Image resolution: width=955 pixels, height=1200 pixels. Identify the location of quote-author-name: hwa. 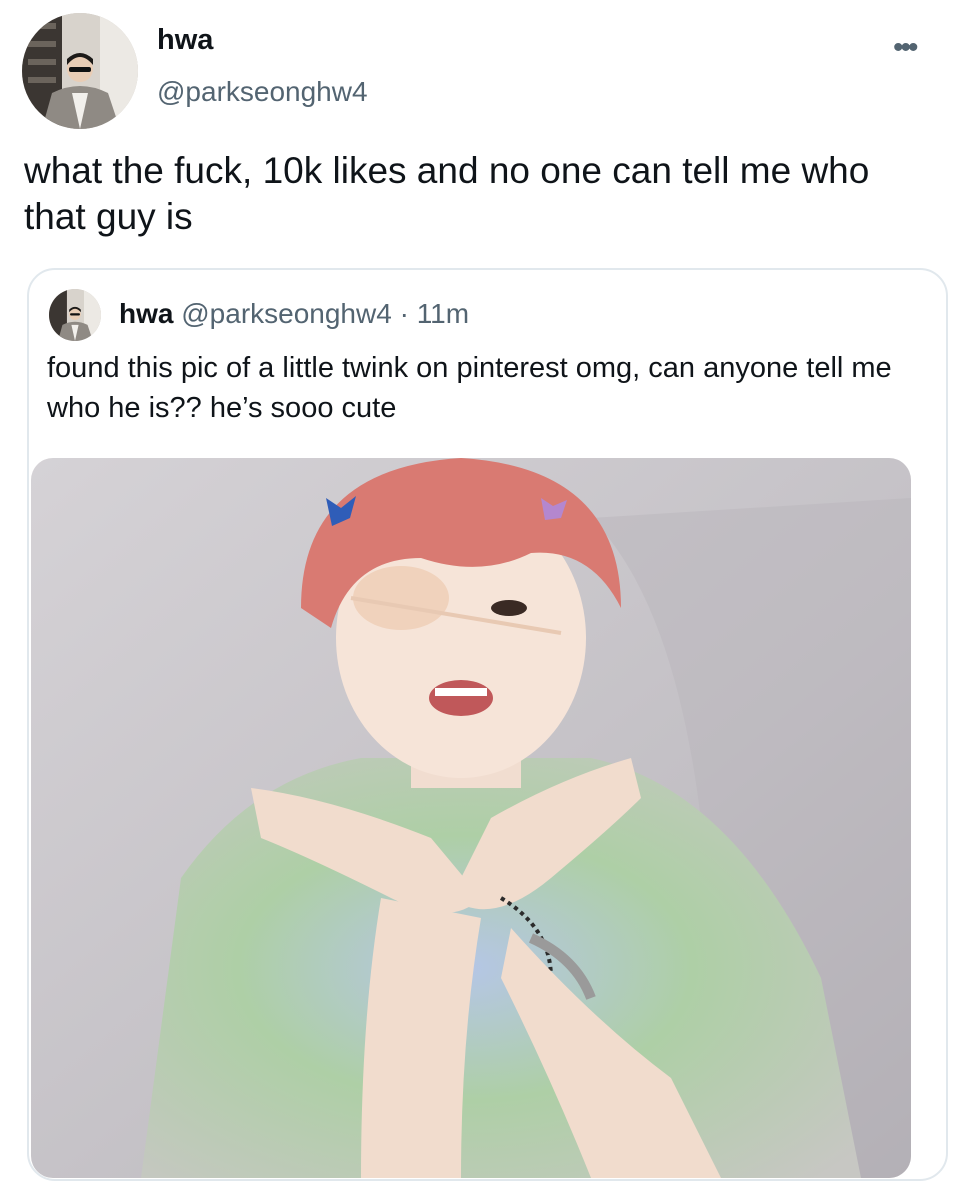
(146, 313).